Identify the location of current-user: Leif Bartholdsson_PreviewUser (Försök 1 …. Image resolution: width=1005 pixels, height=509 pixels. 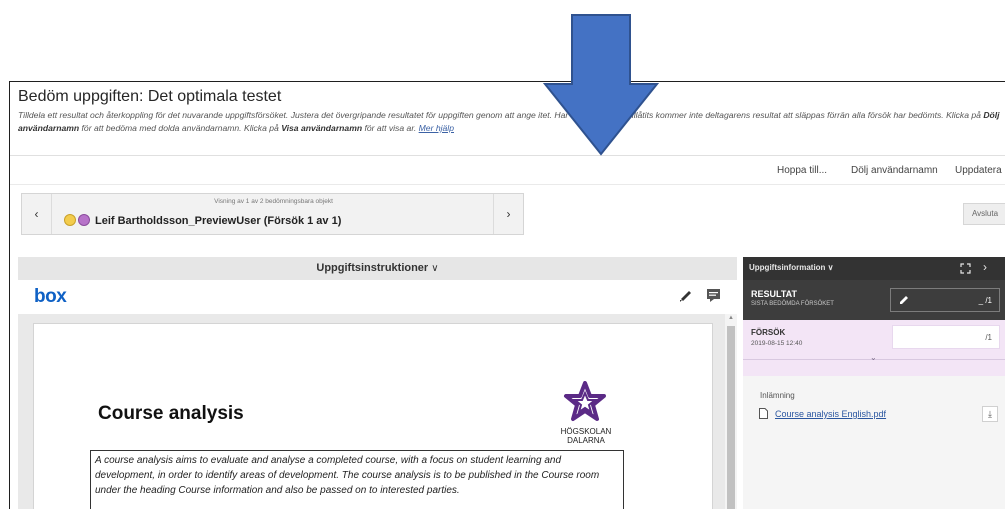
(202, 220).